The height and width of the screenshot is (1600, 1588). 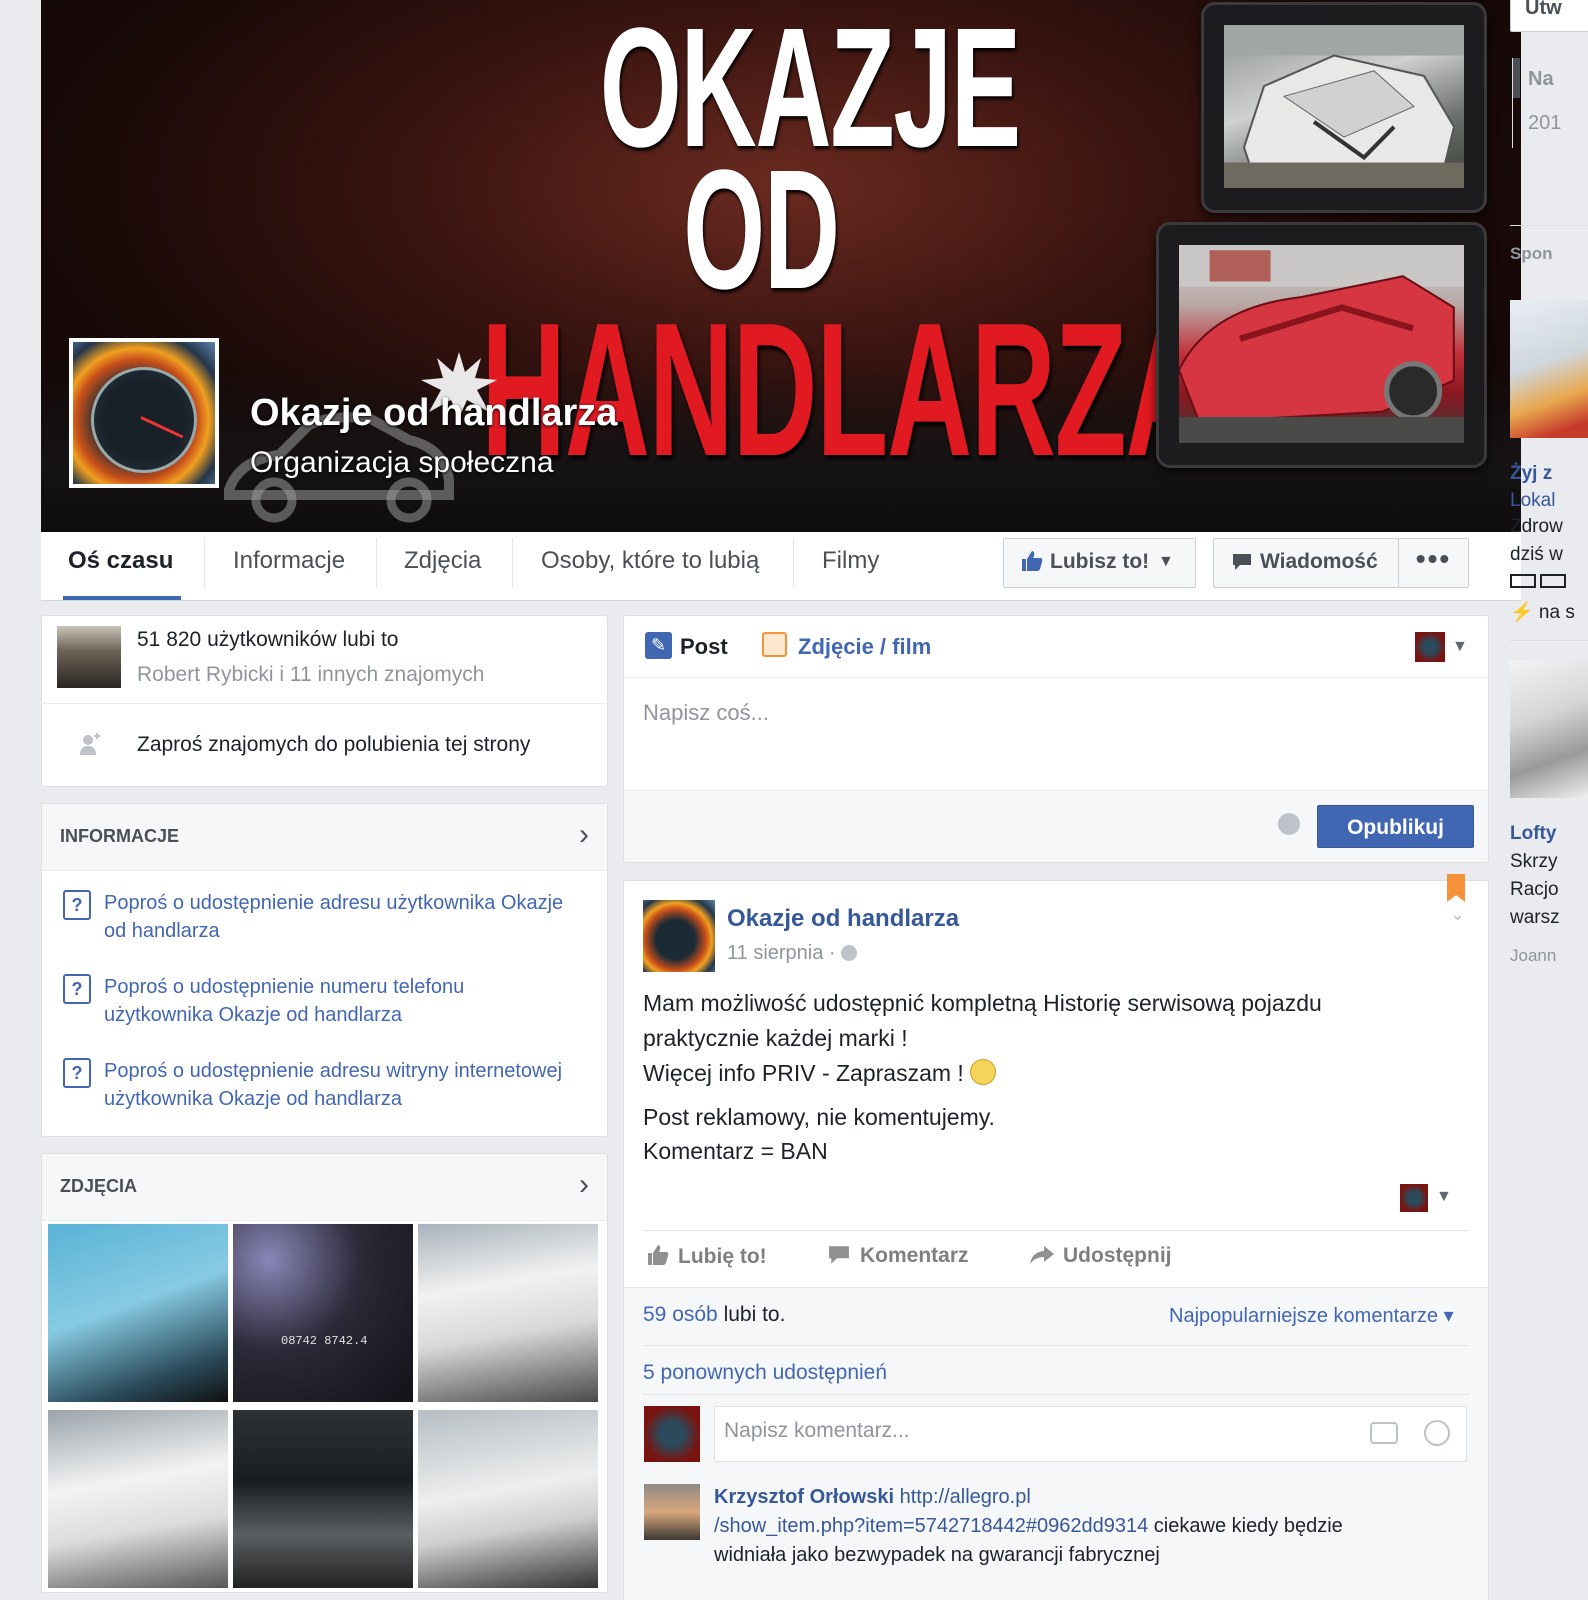 What do you see at coordinates (751, 1314) in the screenshot?
I see `post-likes-suffix: lubi to.` at bounding box center [751, 1314].